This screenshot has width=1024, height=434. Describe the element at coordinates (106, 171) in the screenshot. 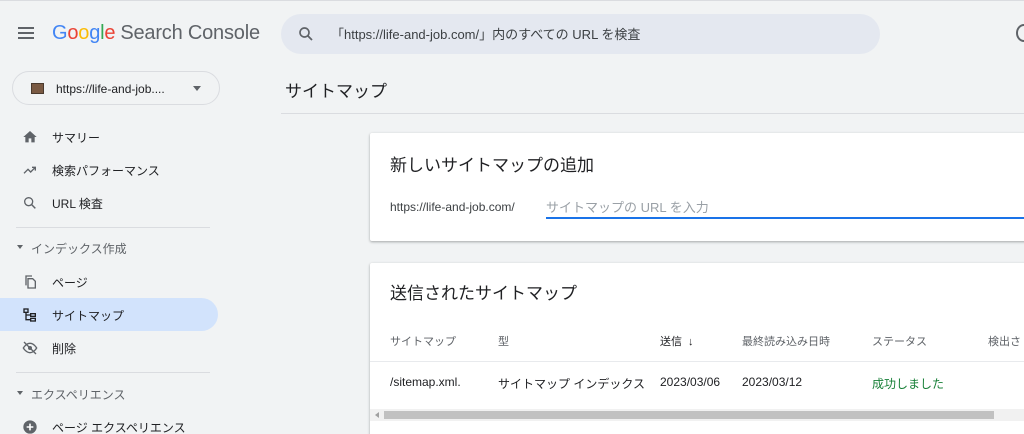

I see `sidebar-item-label: 検索パフォーマンス` at that location.